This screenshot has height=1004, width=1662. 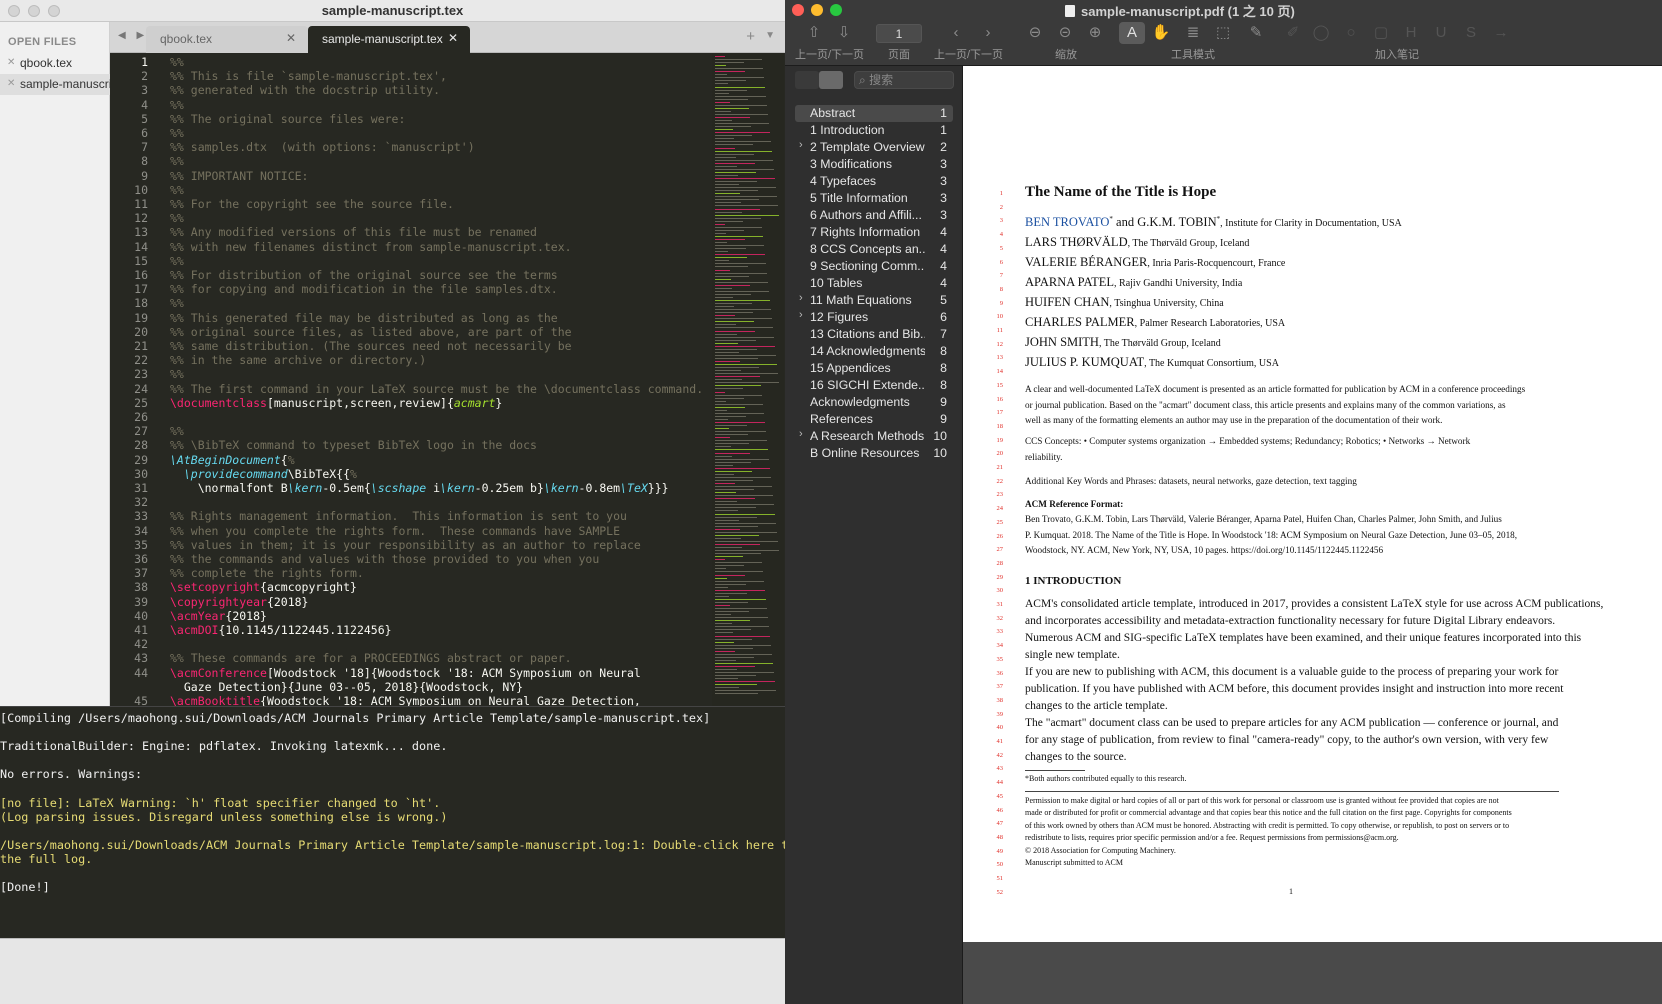 I want to click on code-line: \providecommand\BibTeX{{%, so click(x=263, y=474).